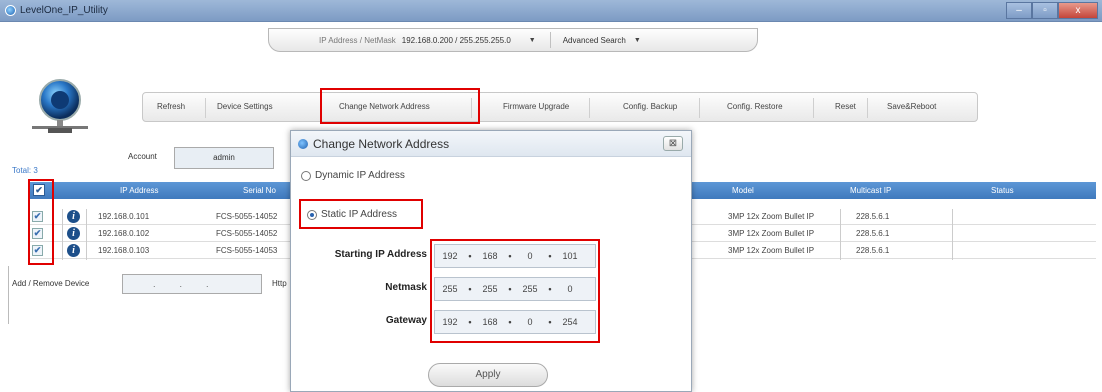 Image resolution: width=1102 pixels, height=392 pixels. What do you see at coordinates (10, 10) in the screenshot?
I see `app-icon` at bounding box center [10, 10].